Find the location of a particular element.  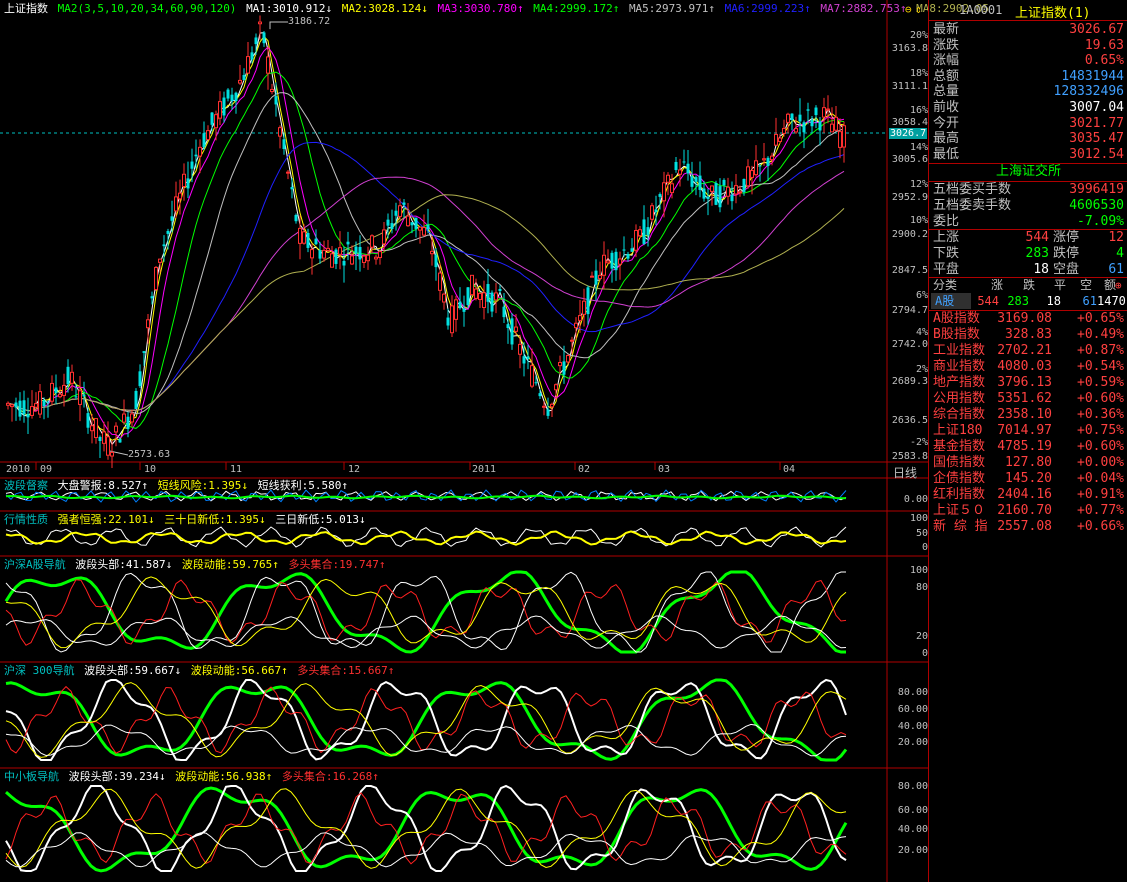

index-price: 4080.03 is located at coordinates (1024, 366).